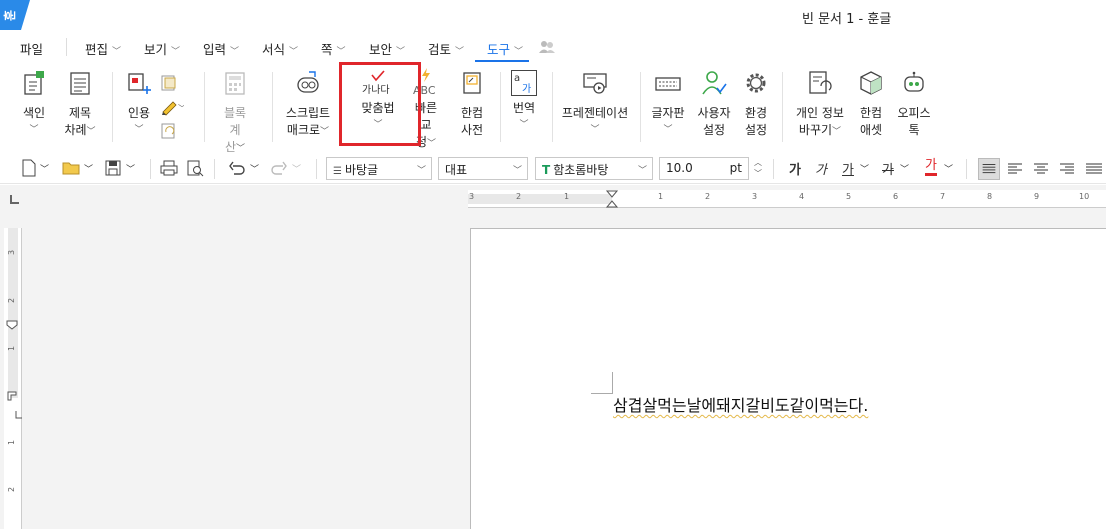 The image size is (1106, 529). What do you see at coordinates (914, 104) in the screenshot?
I see `office-talk-button: 오피스 톡` at bounding box center [914, 104].